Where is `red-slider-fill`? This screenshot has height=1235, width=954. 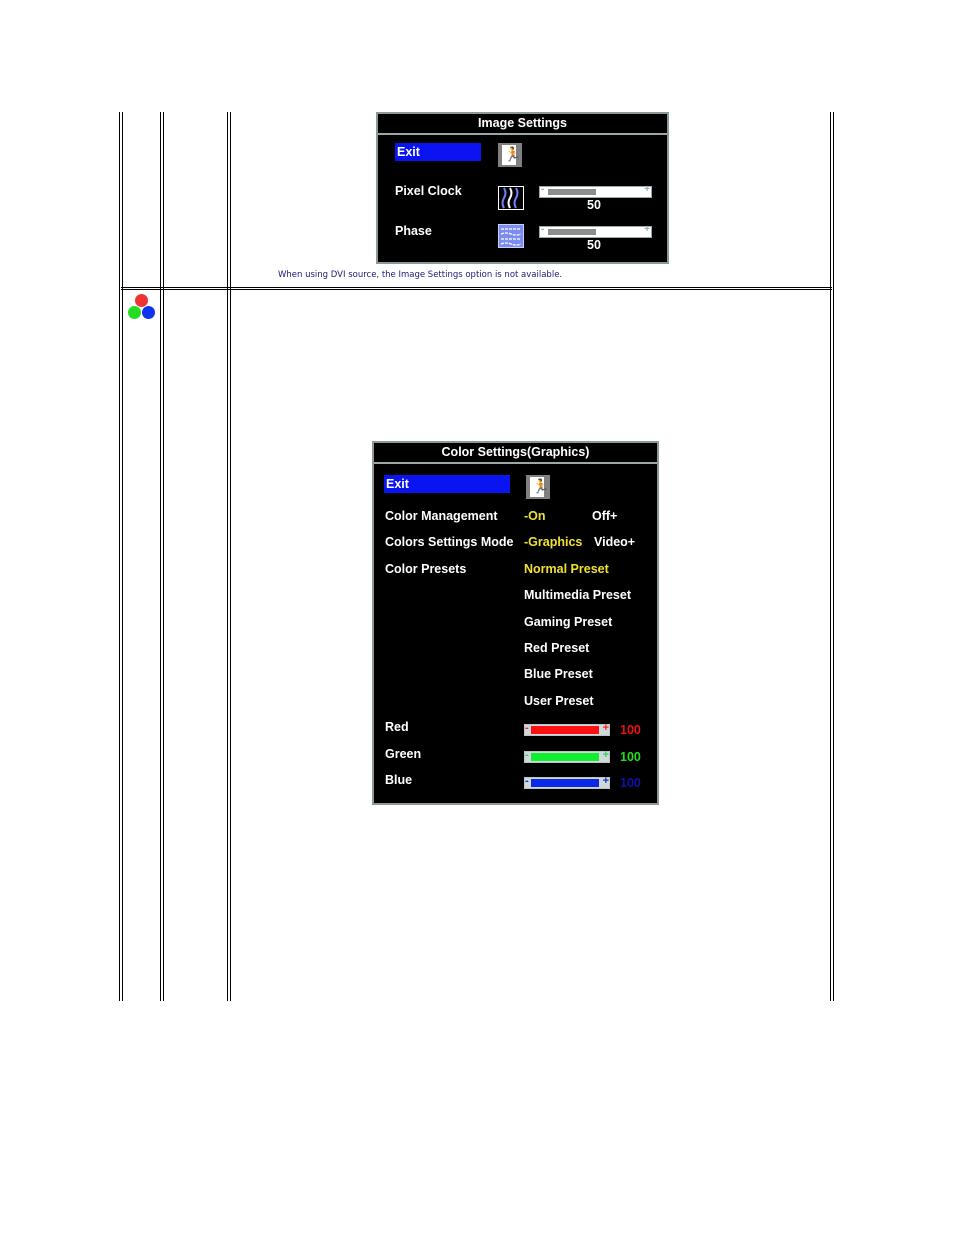
red-slider-fill is located at coordinates (565, 730).